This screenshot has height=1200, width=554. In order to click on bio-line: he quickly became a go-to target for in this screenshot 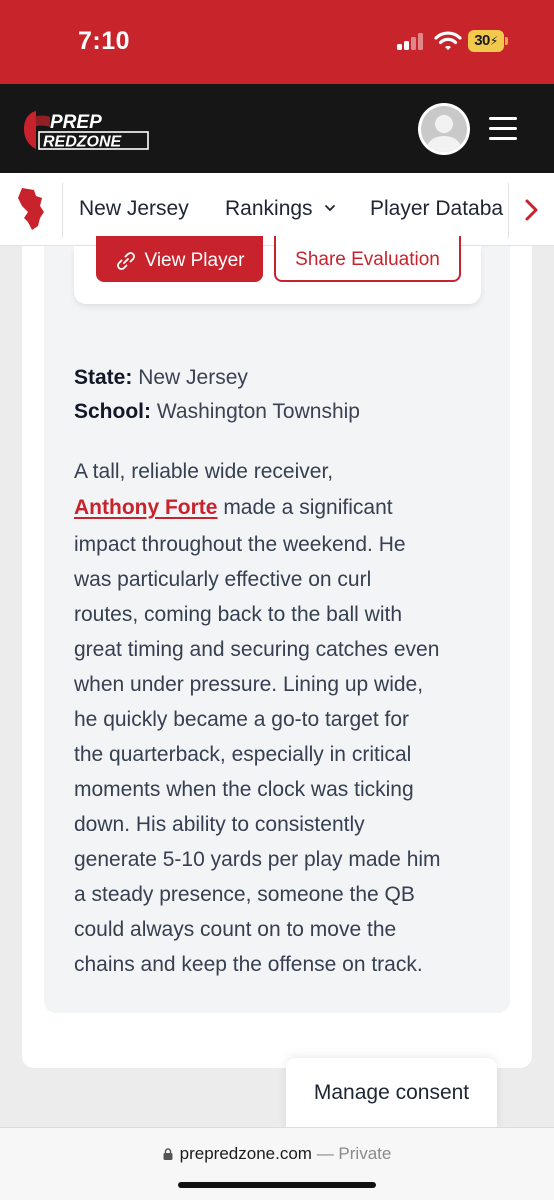, I will do `click(242, 719)`.